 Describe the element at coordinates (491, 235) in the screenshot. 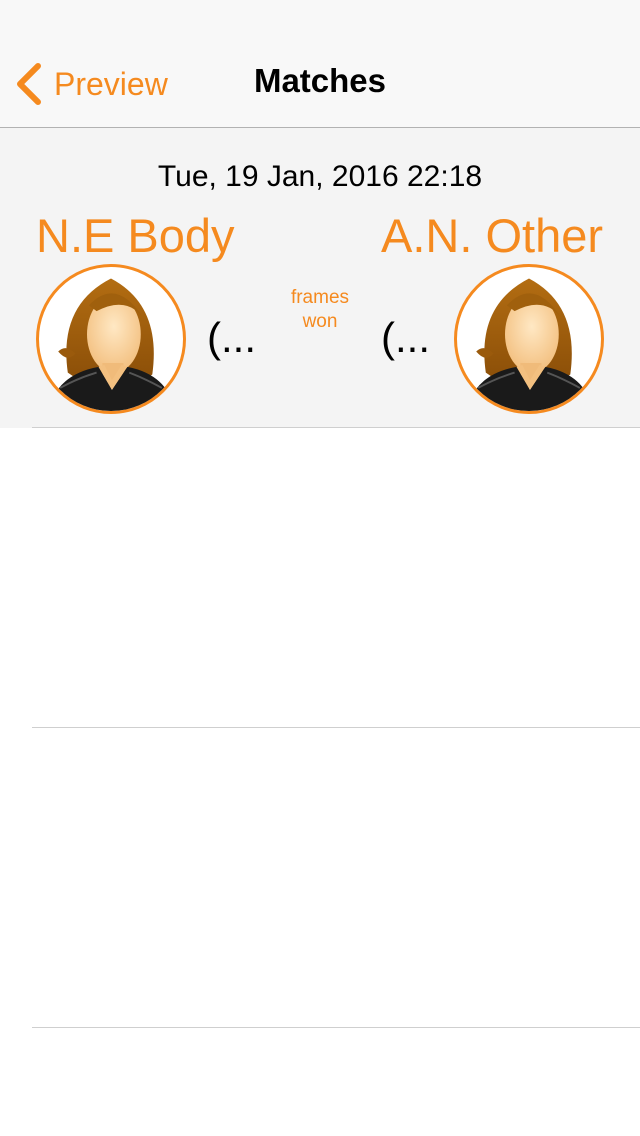

I see `player2-name: A.N. Other` at that location.